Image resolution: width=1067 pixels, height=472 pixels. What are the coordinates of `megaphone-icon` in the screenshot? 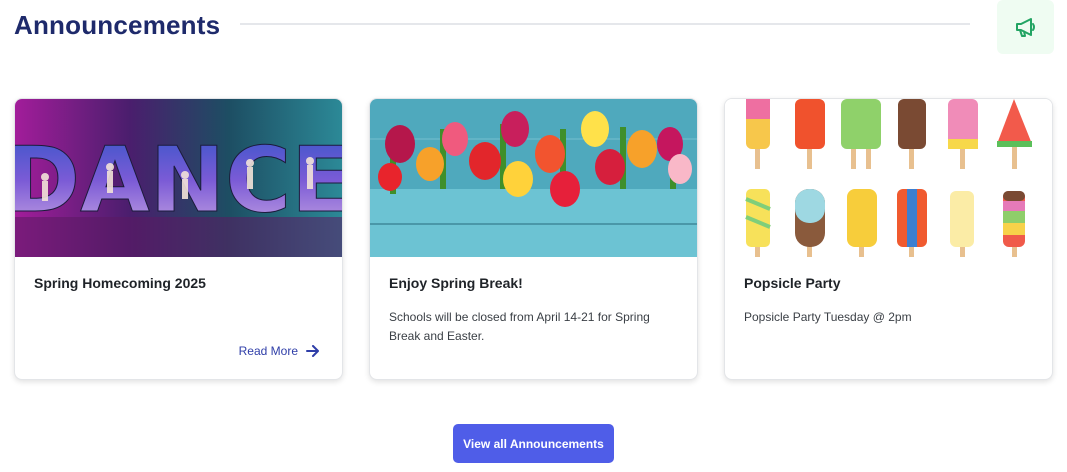 It's located at (1025, 27).